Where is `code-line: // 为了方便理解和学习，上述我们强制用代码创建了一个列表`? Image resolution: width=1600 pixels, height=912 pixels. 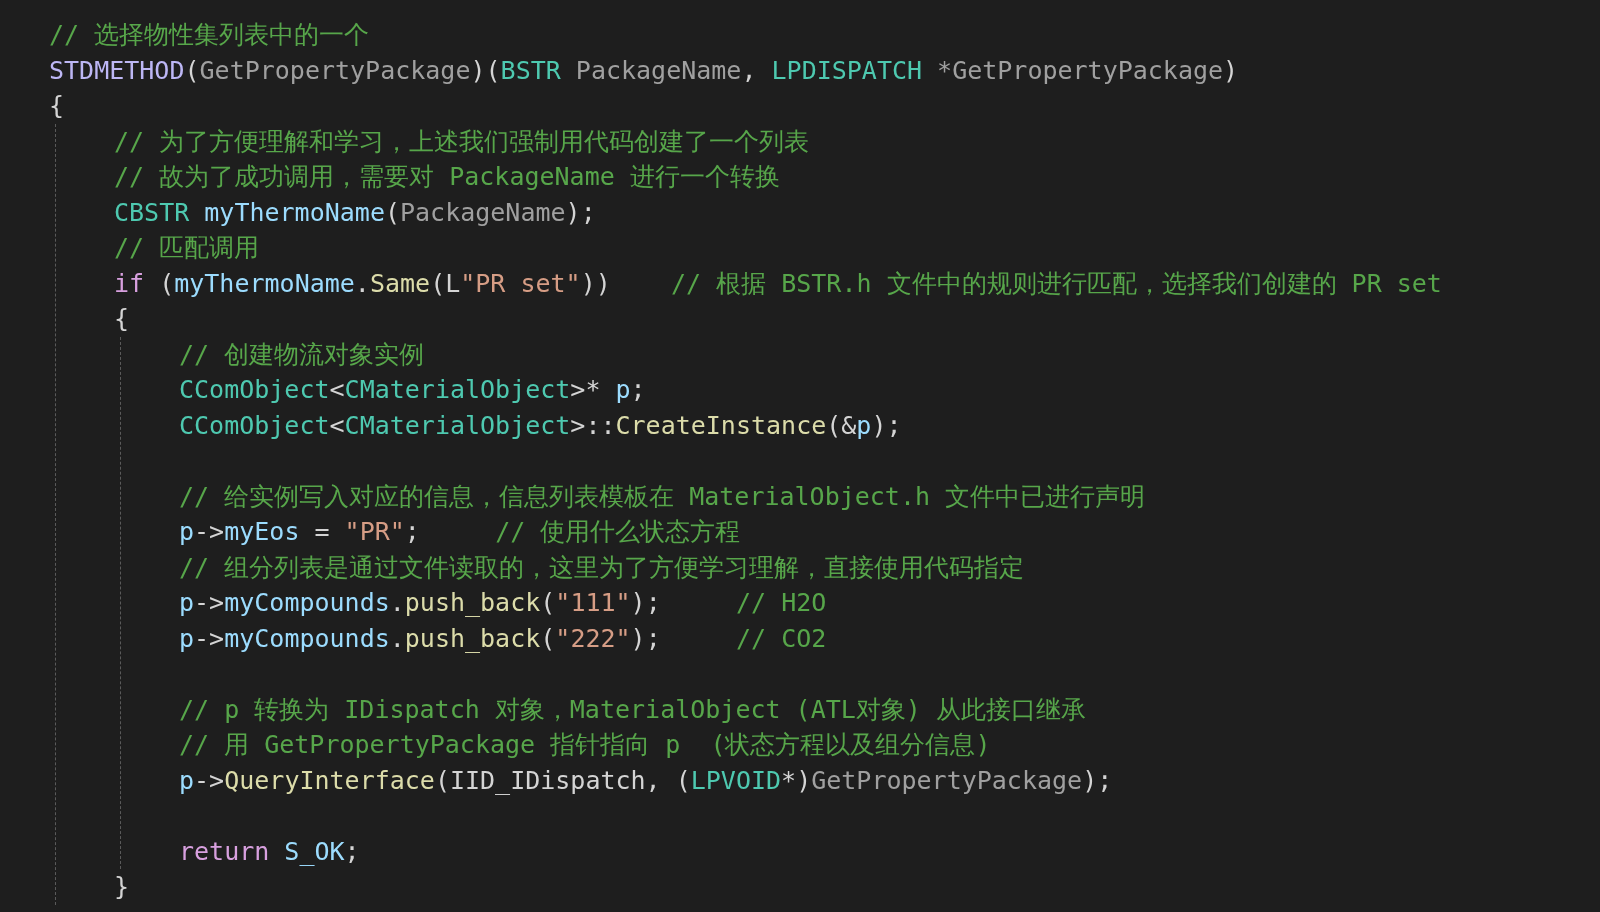 code-line: // 为了方便理解和学习，上述我们强制用代码创建了一个列表 is located at coordinates (462, 141).